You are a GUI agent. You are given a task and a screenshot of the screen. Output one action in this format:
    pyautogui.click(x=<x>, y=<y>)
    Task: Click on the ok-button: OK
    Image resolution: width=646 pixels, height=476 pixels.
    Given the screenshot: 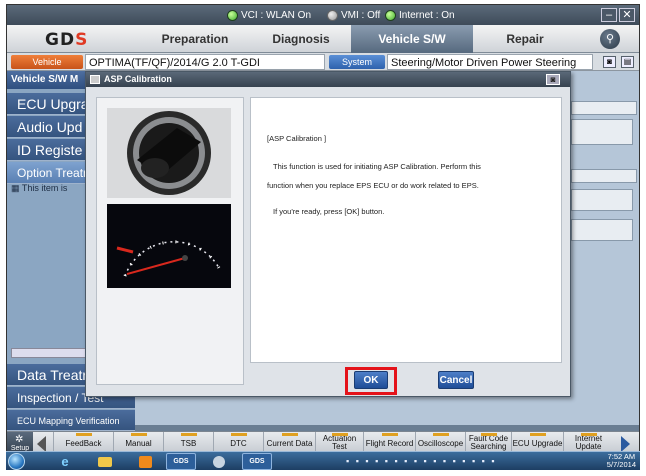 What is the action you would take?
    pyautogui.click(x=371, y=380)
    